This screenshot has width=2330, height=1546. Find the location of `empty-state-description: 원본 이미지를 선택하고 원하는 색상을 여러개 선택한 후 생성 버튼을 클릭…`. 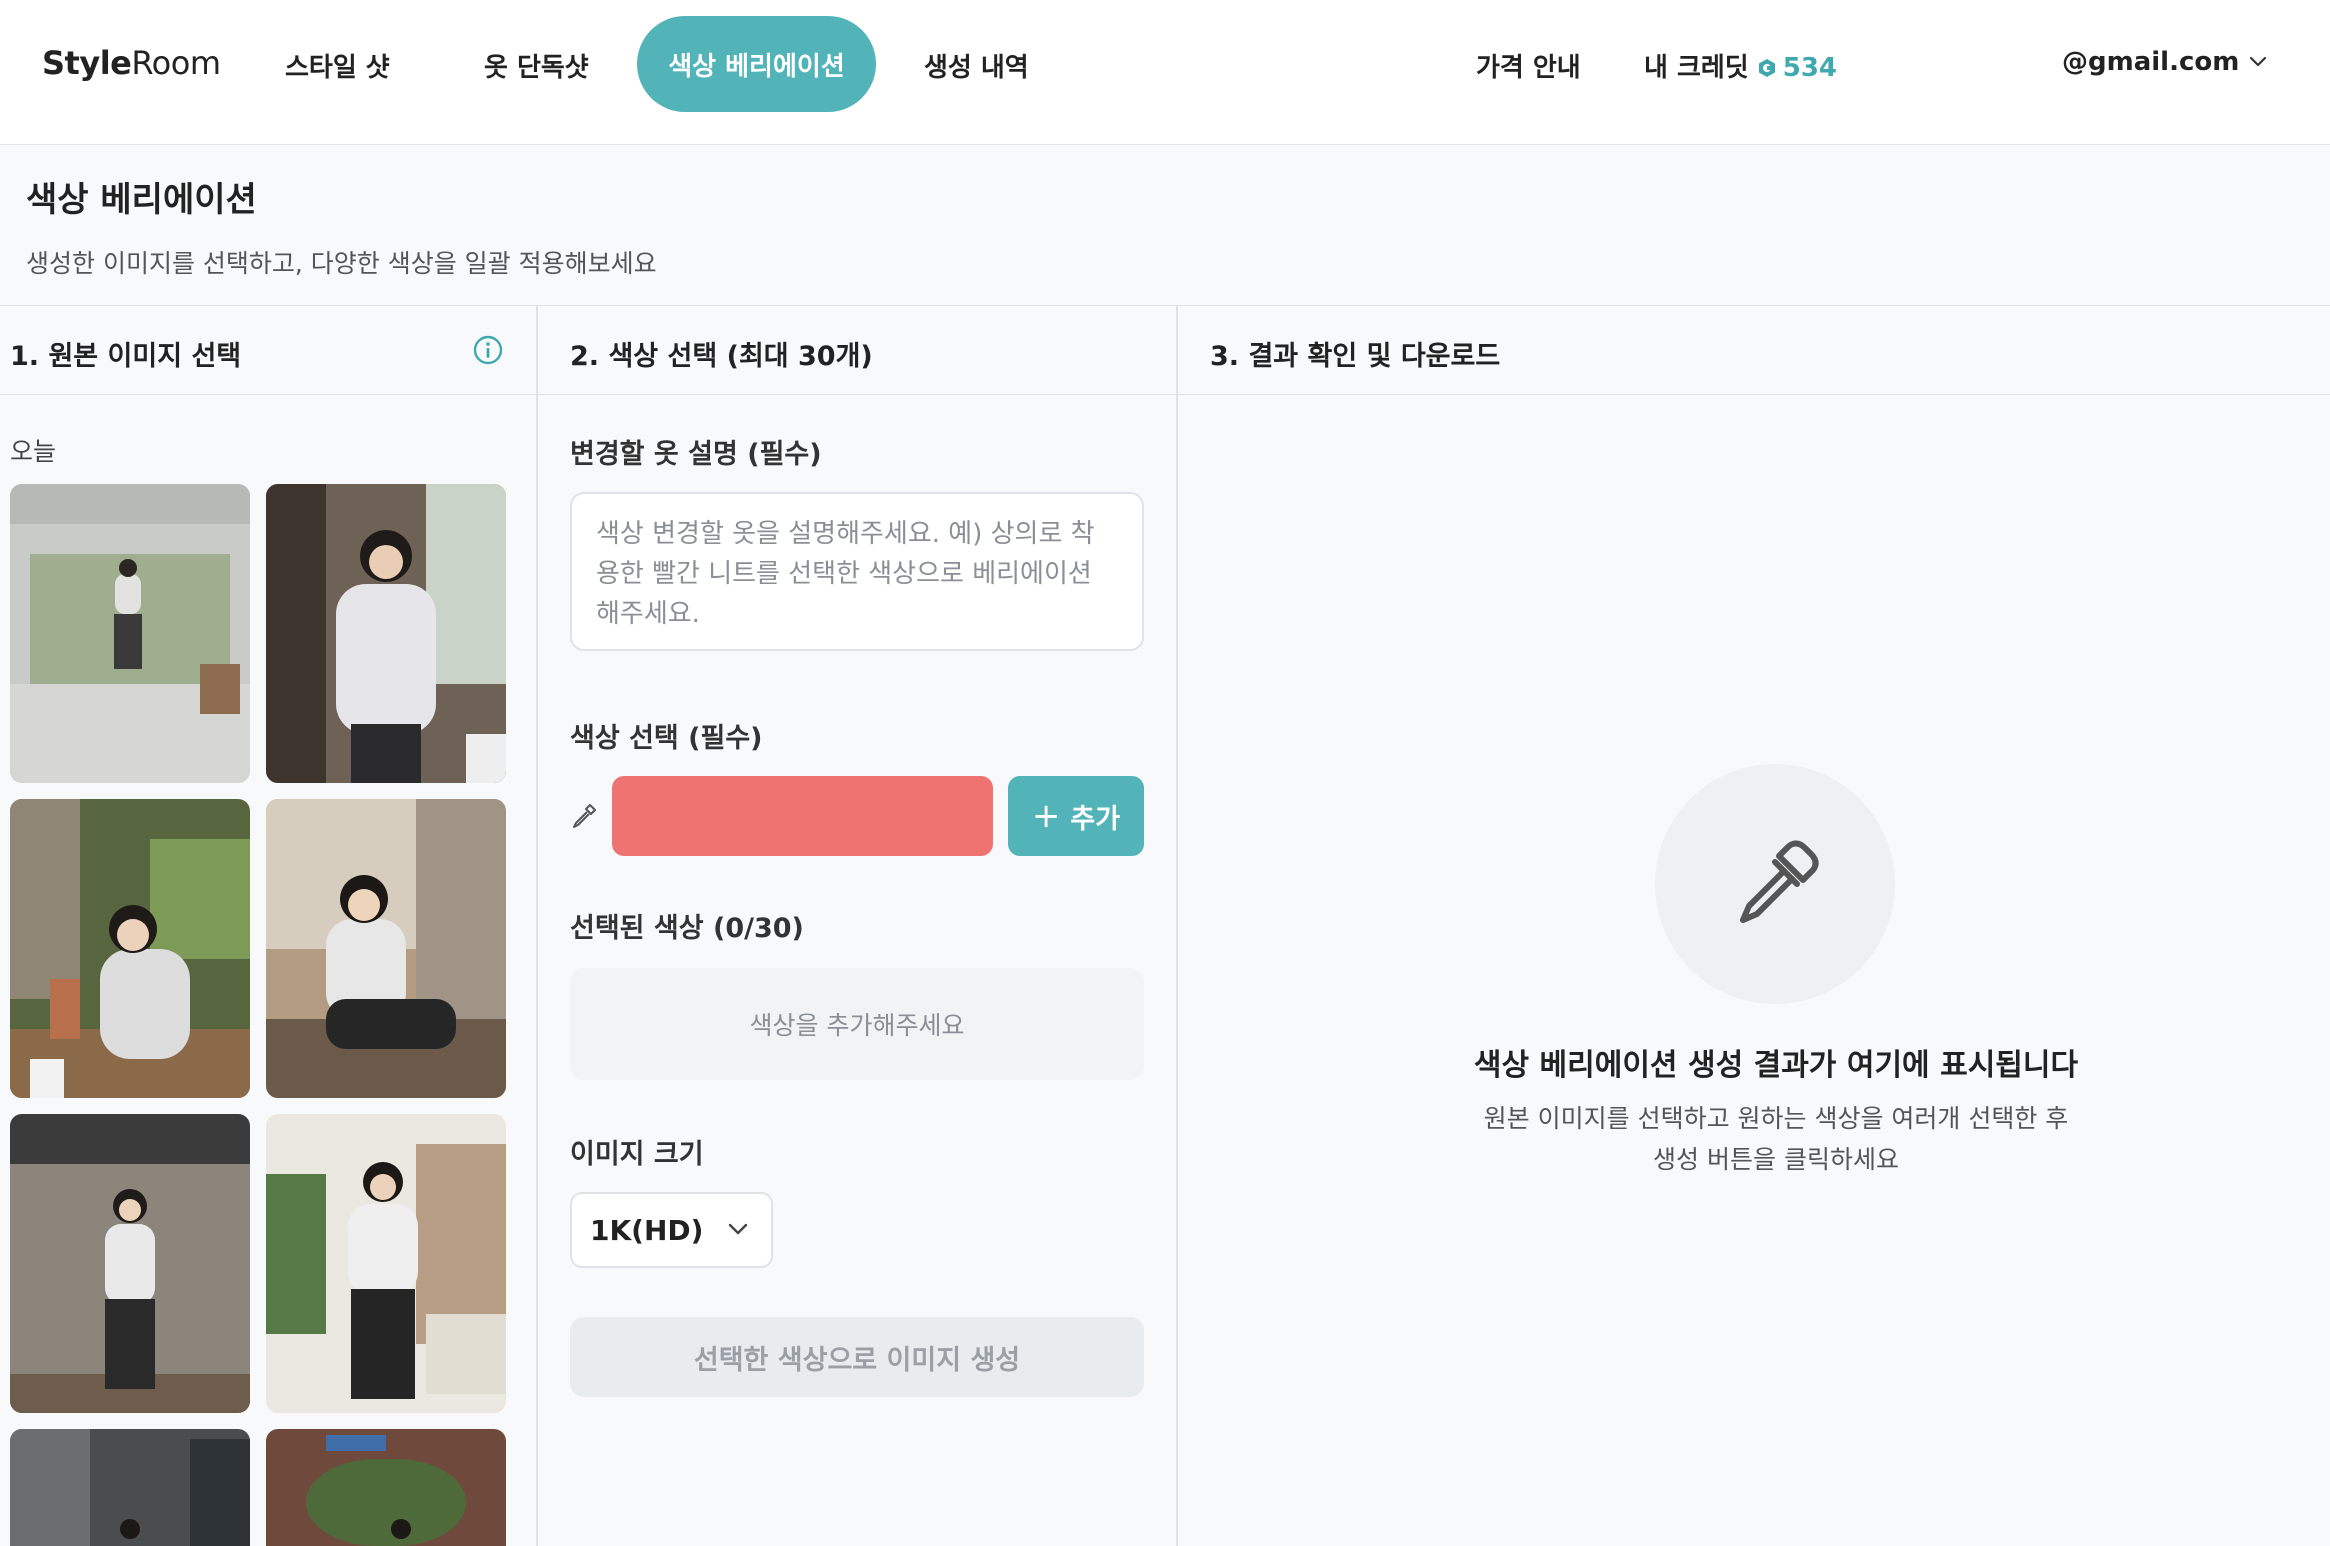

empty-state-description: 원본 이미지를 선택하고 원하는 색상을 여러개 선택한 후 생성 버튼을 클릭… is located at coordinates (1776, 1139).